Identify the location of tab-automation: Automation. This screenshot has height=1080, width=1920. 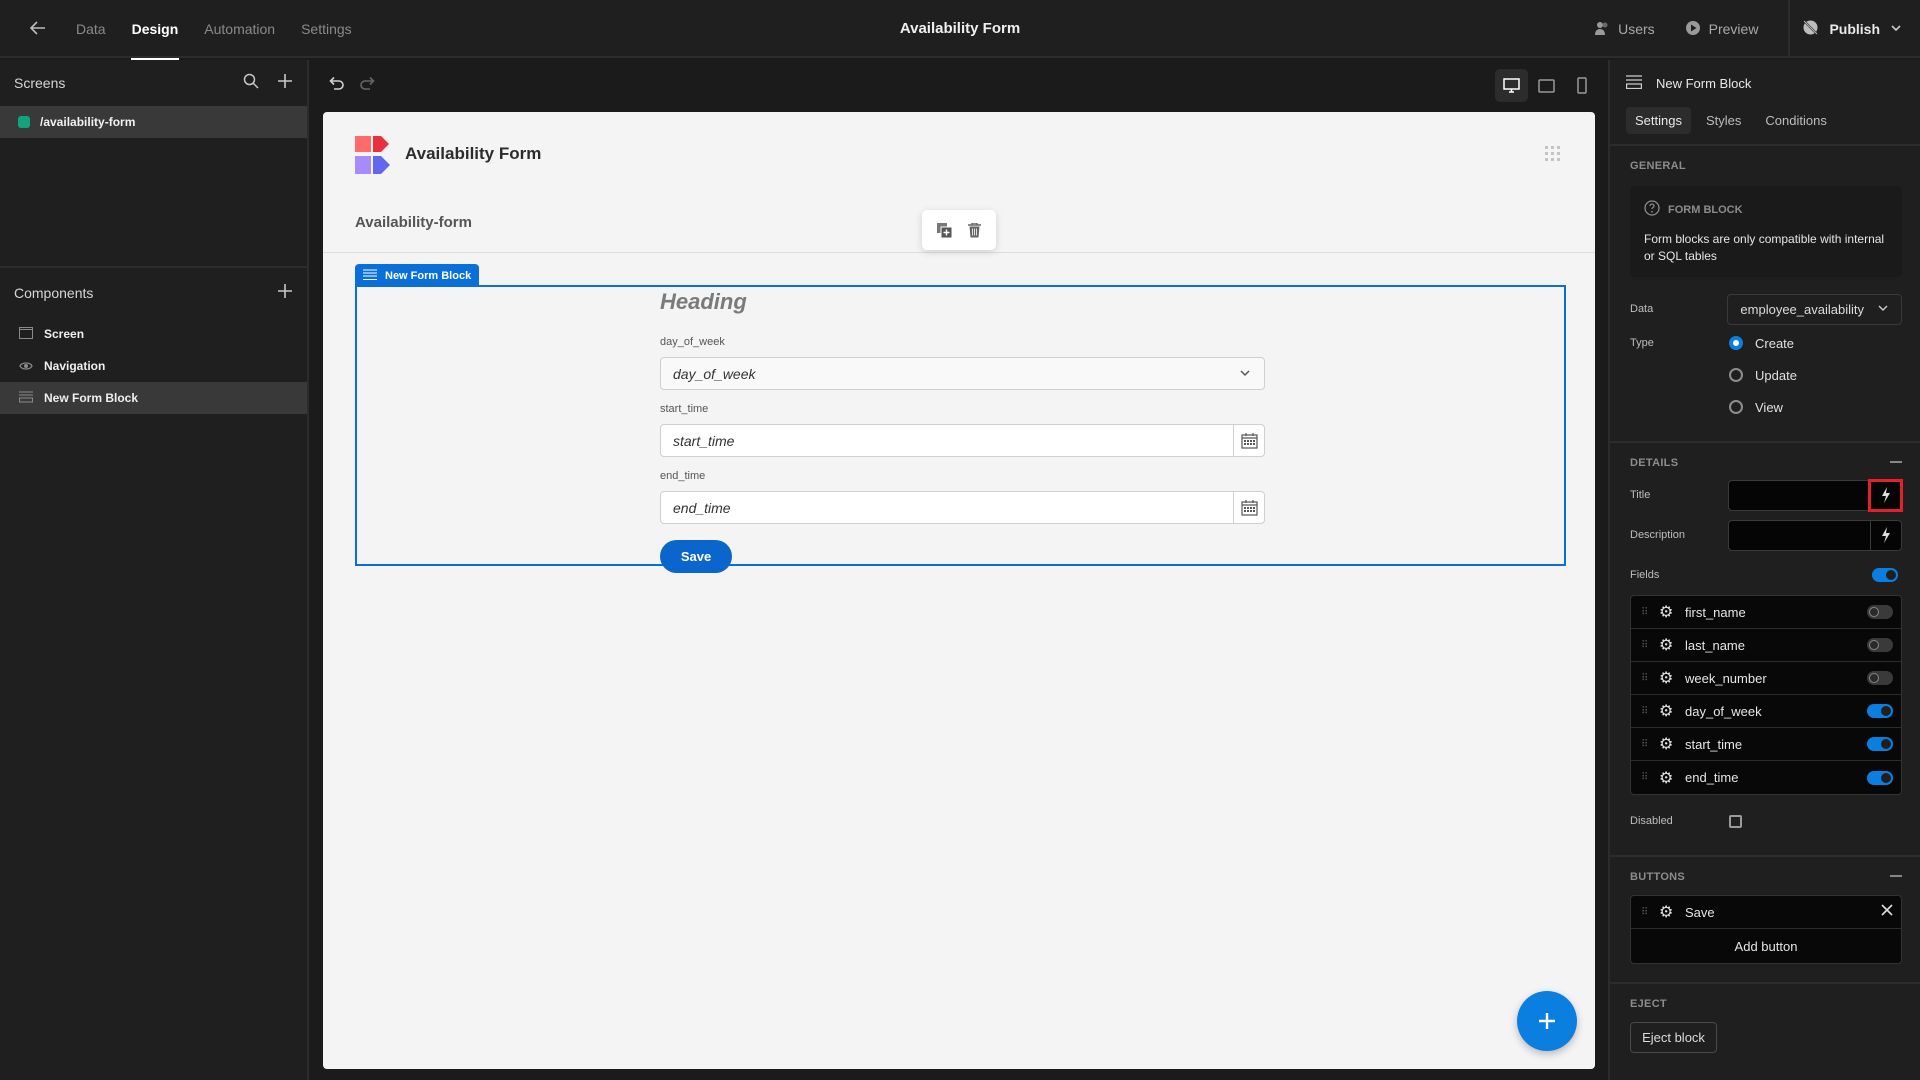
(239, 29).